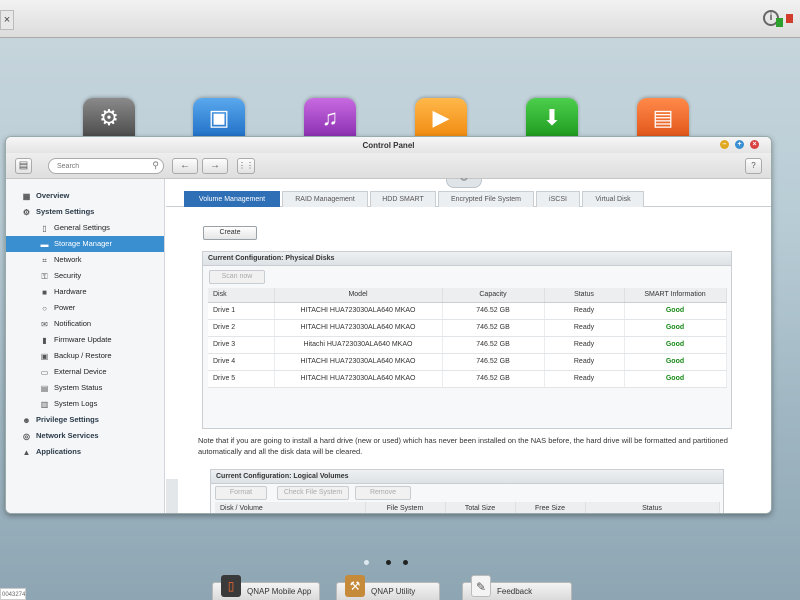  What do you see at coordinates (388, 562) in the screenshot?
I see `page-dot-active` at bounding box center [388, 562].